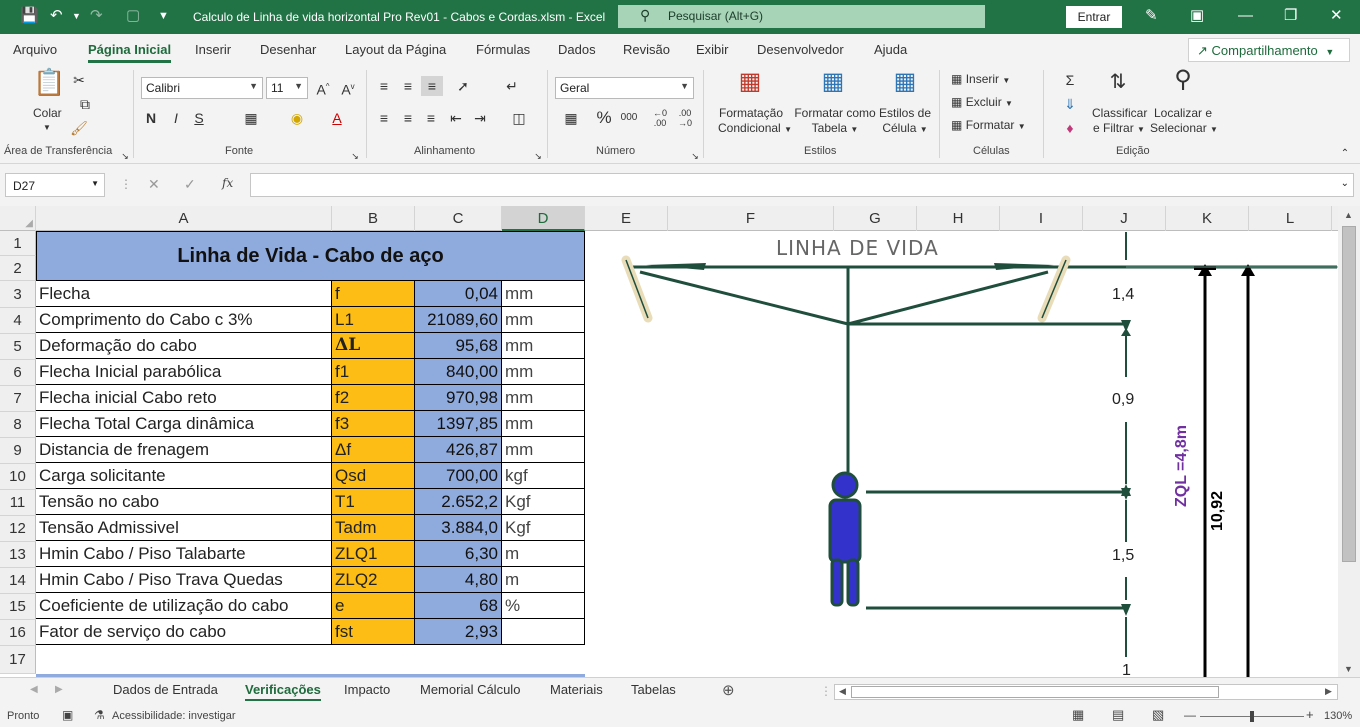 Image resolution: width=1360 pixels, height=727 pixels. What do you see at coordinates (1078, 715) in the screenshot?
I see `normal-view-icon: ▦` at bounding box center [1078, 715].